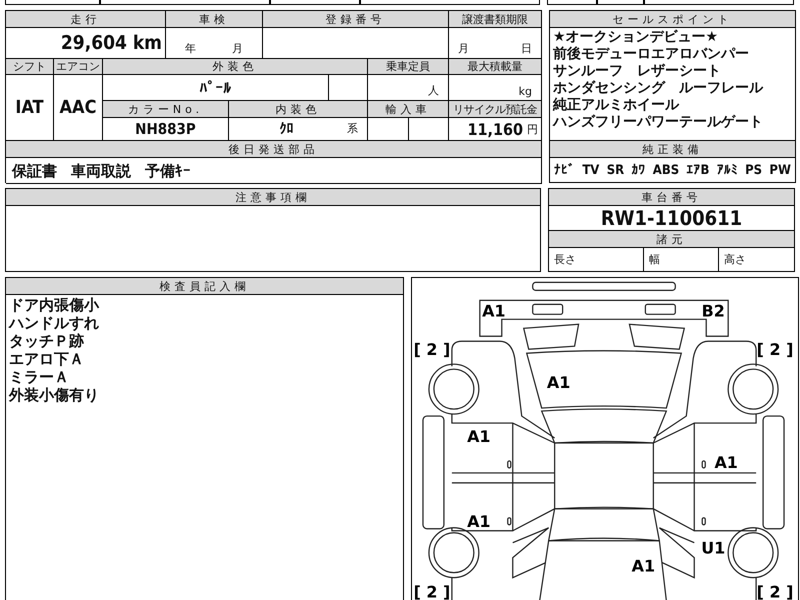  What do you see at coordinates (34, 171) in the screenshot?
I see `later-part-item: 保証書` at bounding box center [34, 171].